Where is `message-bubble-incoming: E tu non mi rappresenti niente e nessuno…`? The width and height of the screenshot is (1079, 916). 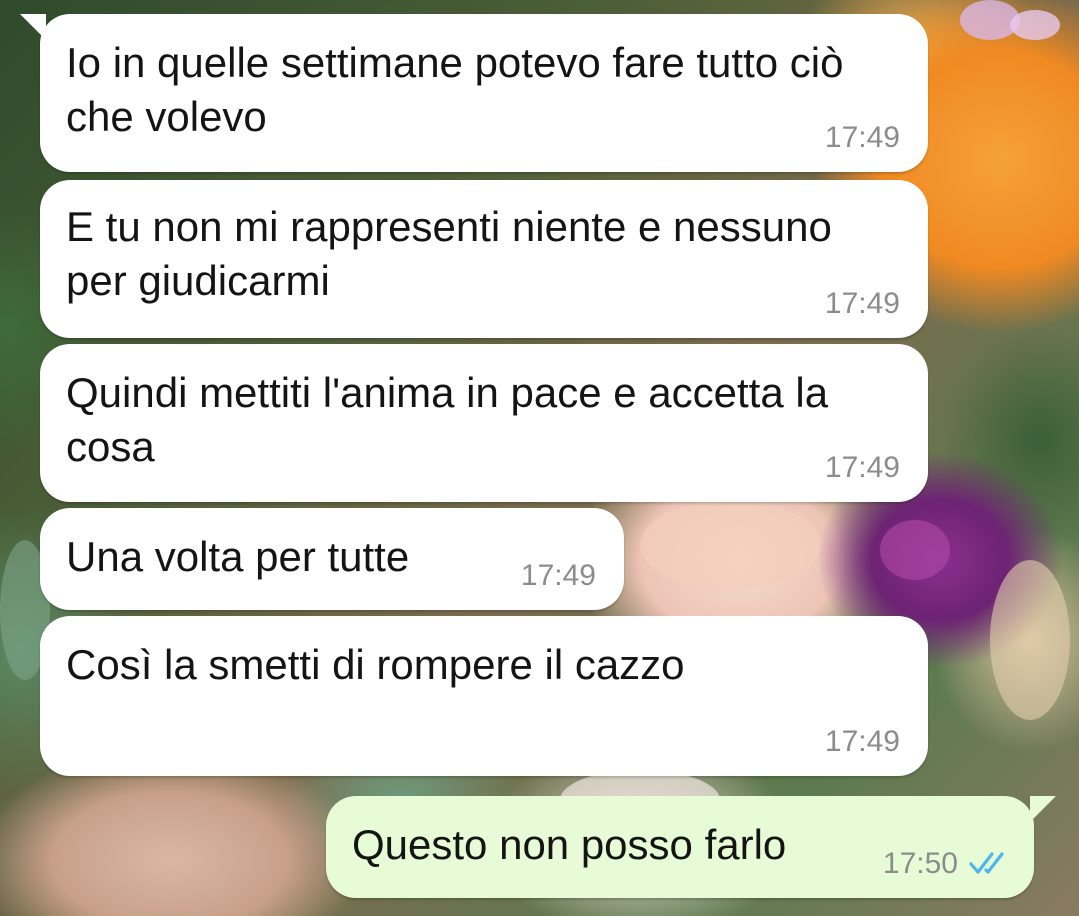
message-bubble-incoming: E tu non mi rappresenti niente e nessuno… is located at coordinates (484, 259).